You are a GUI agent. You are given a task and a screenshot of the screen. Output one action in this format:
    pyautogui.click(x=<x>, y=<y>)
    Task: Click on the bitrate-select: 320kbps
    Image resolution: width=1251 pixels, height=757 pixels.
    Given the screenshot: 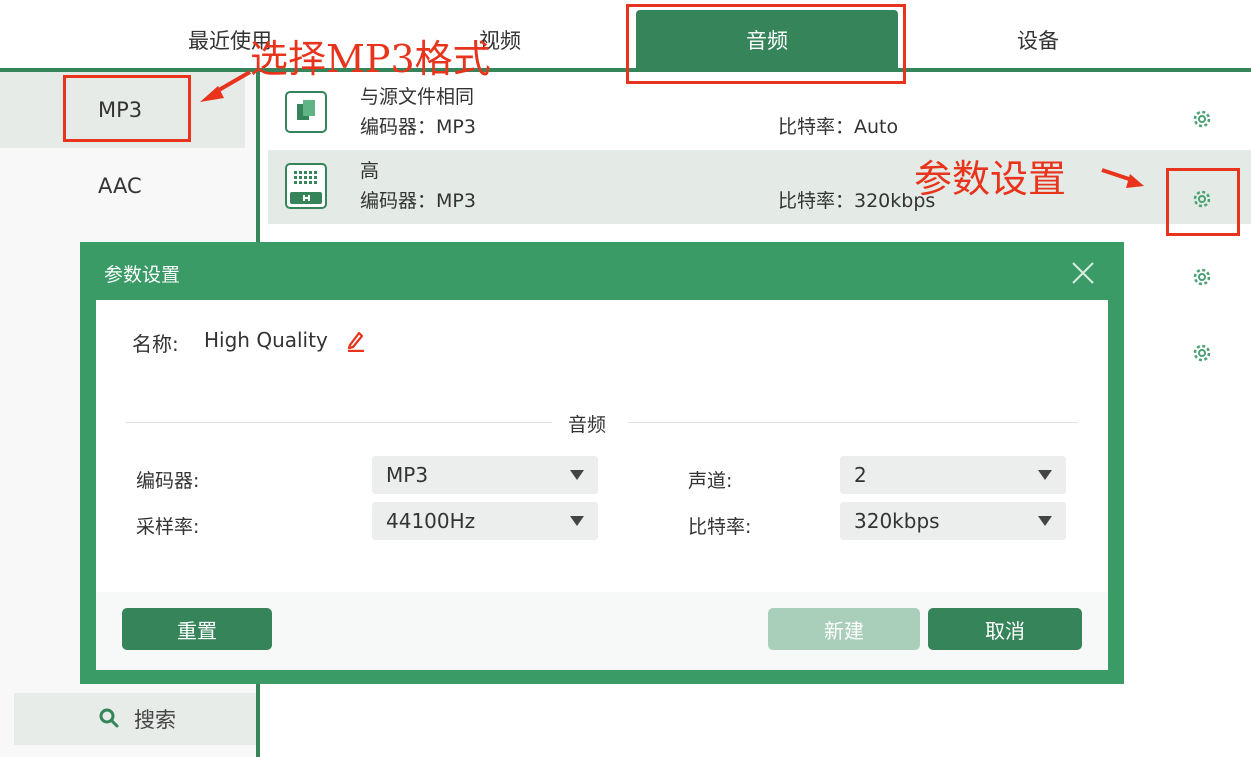 What is the action you would take?
    pyautogui.click(x=953, y=521)
    